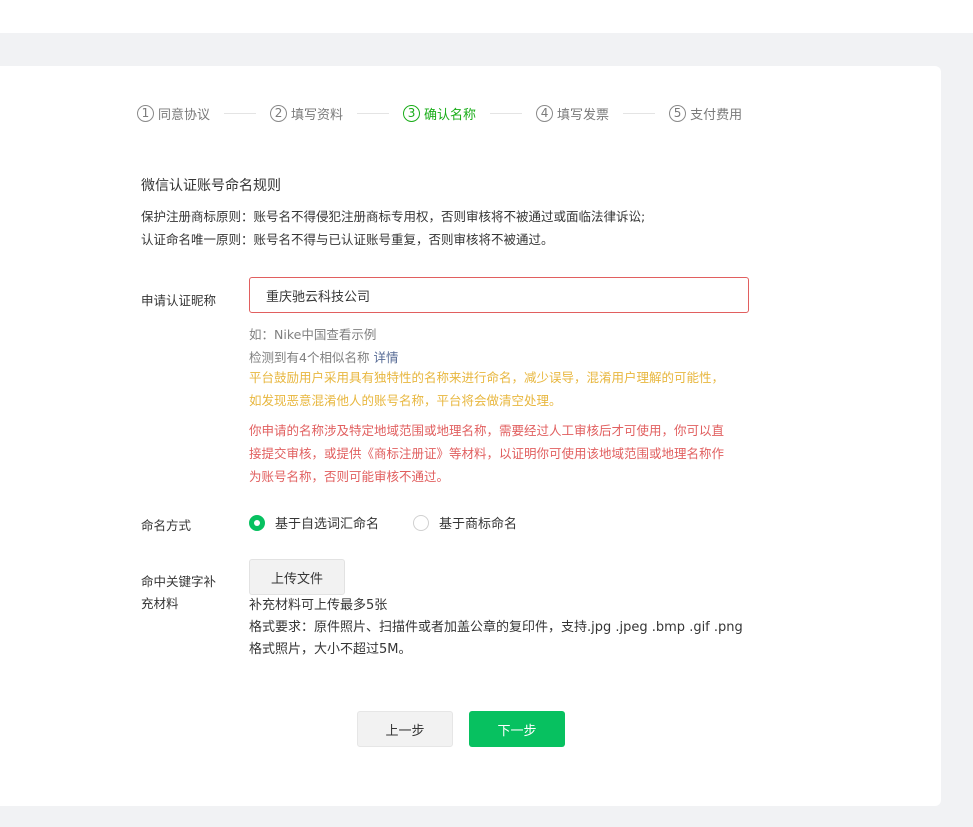 The height and width of the screenshot is (827, 973). What do you see at coordinates (716, 115) in the screenshot?
I see `step-label: 支付费用` at bounding box center [716, 115].